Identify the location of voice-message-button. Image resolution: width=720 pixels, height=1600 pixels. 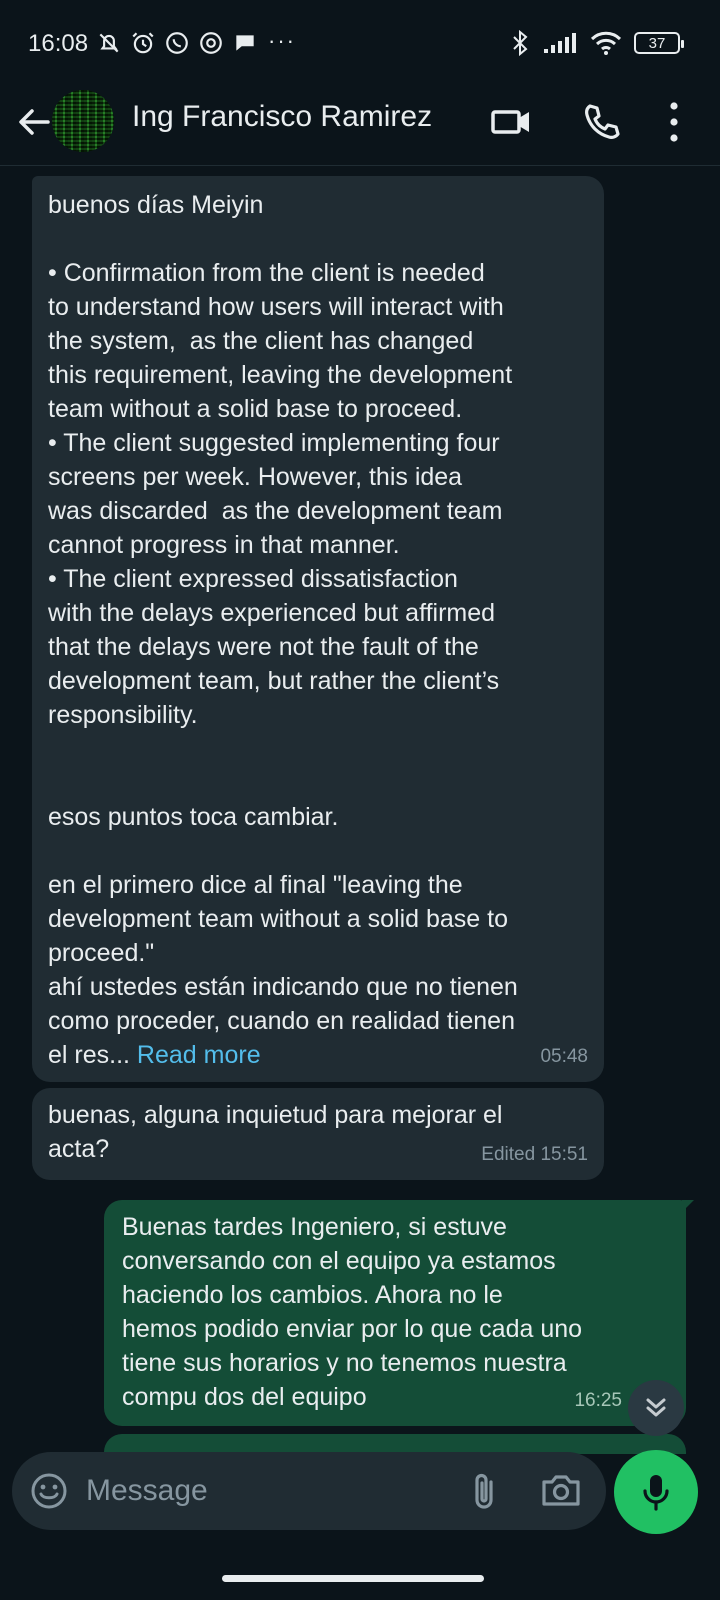
(656, 1492).